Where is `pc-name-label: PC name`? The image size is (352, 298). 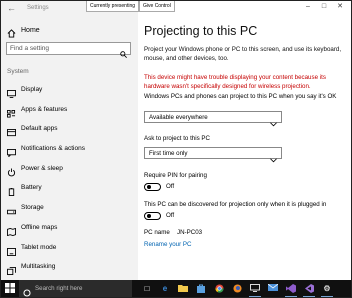
pc-name-label: PC name is located at coordinates (157, 232).